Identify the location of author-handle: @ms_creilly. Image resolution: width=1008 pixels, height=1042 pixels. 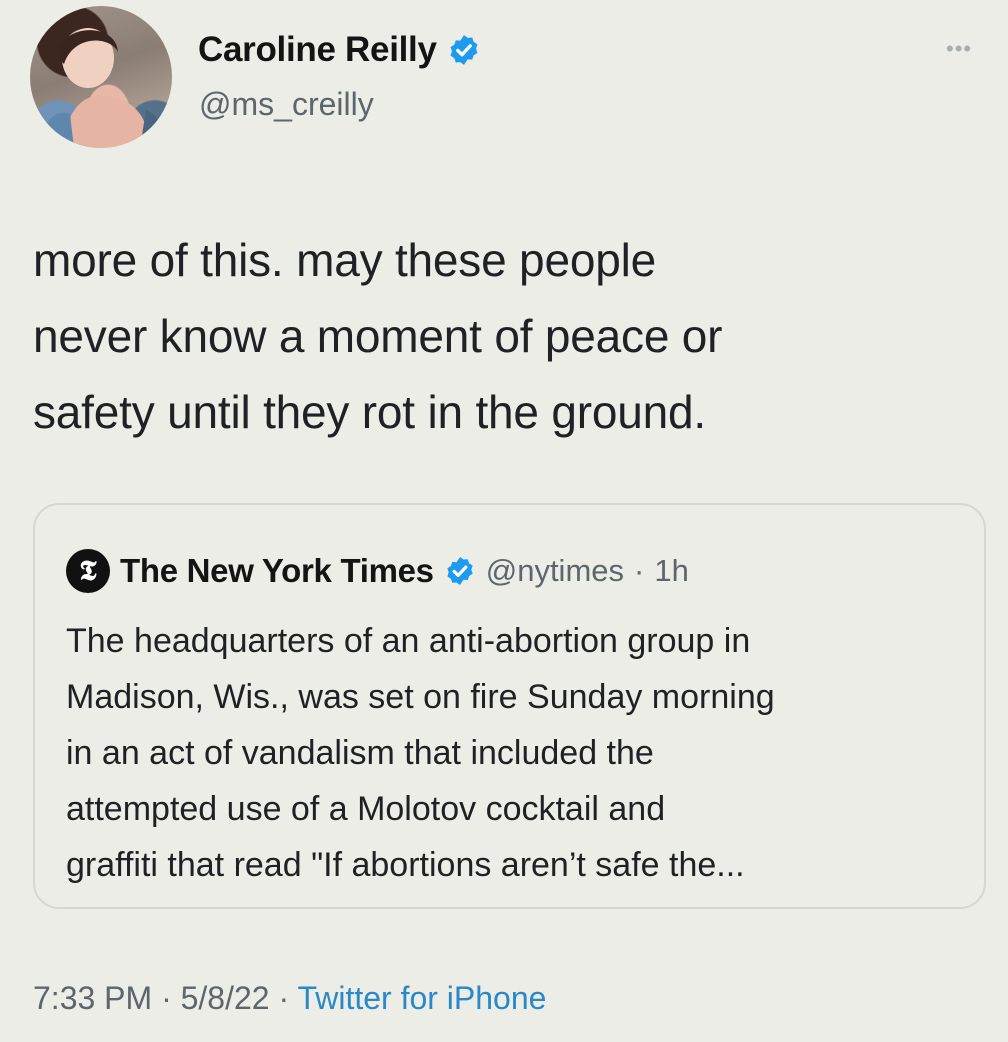
(286, 104).